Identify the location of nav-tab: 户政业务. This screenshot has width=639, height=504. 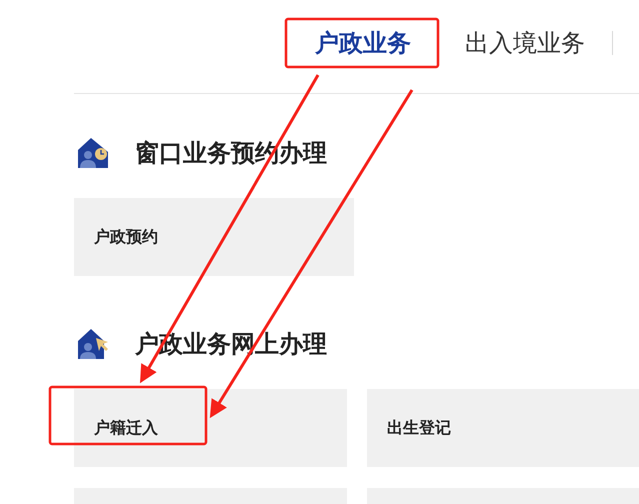
(363, 42).